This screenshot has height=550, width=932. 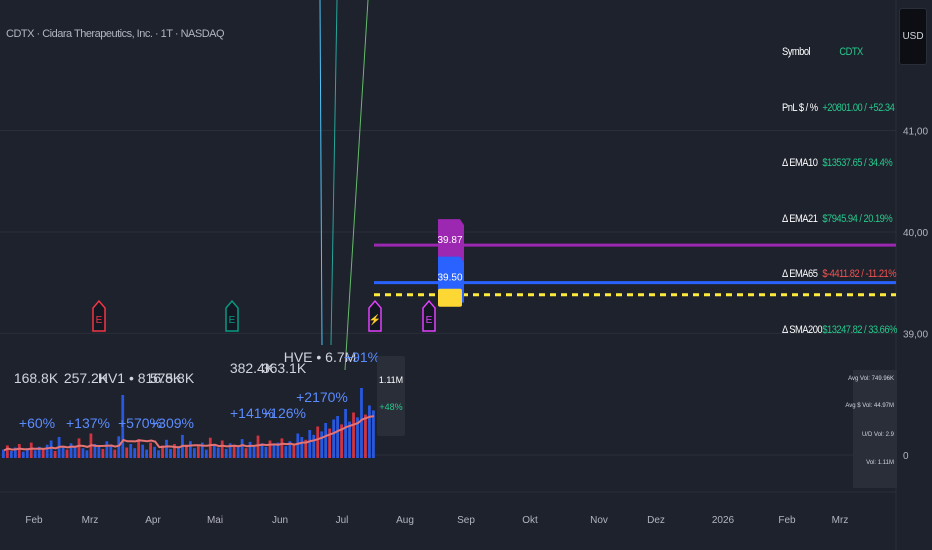 What do you see at coordinates (390, 407) in the screenshot?
I see `last-volume-change: +48%` at bounding box center [390, 407].